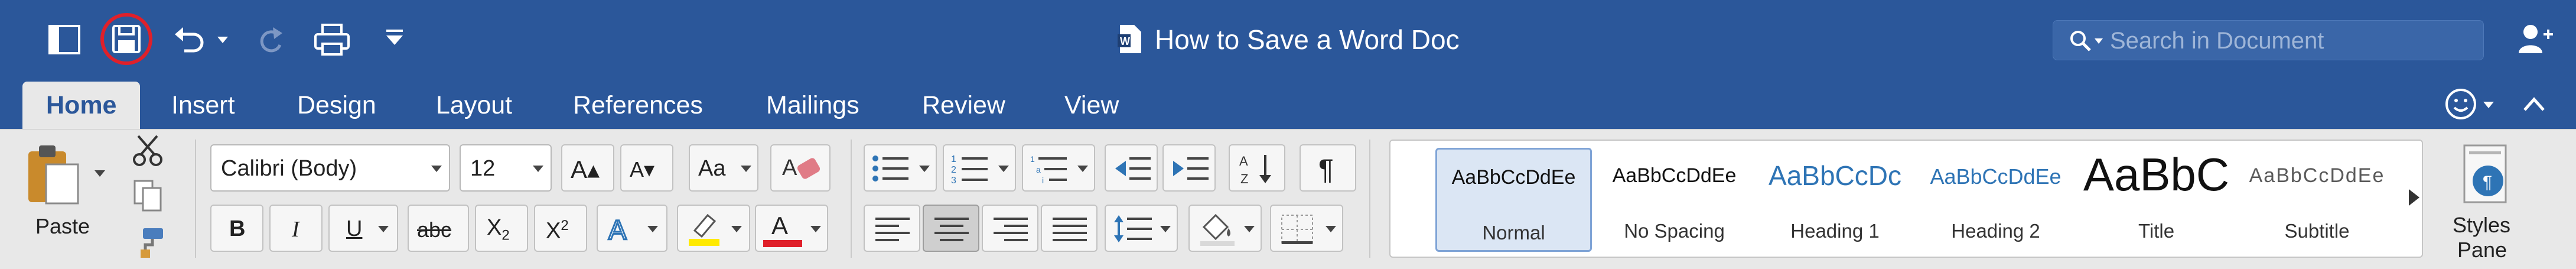 This screenshot has height=269, width=2576. I want to click on multilevel-list-button: 1ai, so click(1058, 168).